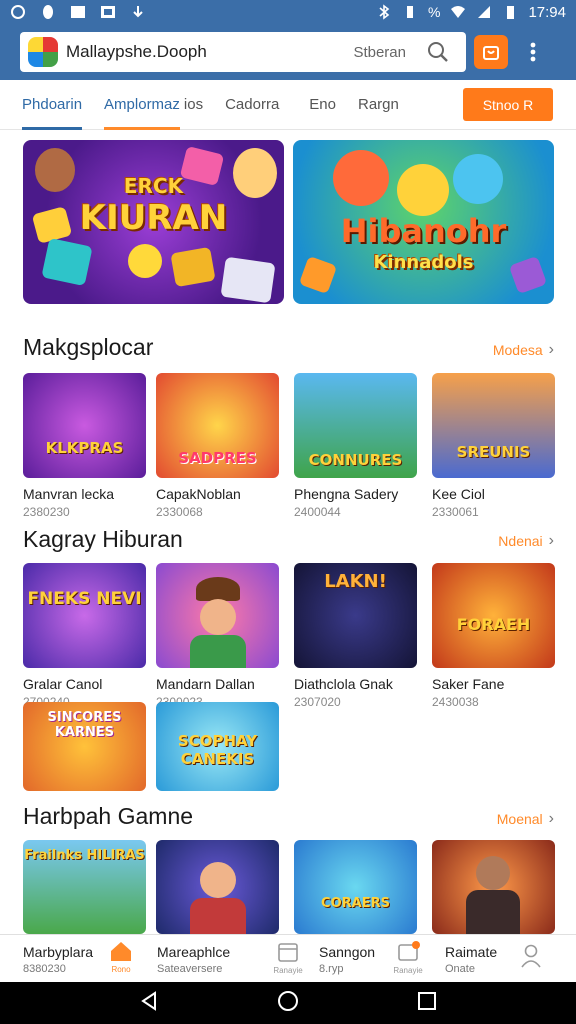 This screenshot has width=576, height=1024. What do you see at coordinates (547, 12) in the screenshot?
I see `clock: 17:94` at bounding box center [547, 12].